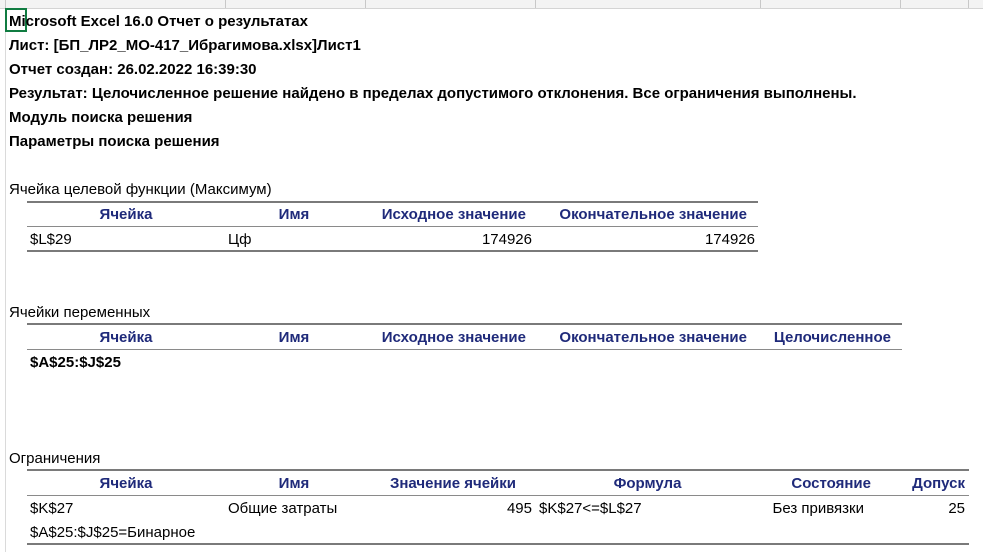  What do you see at coordinates (51, 239) in the screenshot?
I see `objective-cell-ref: $L$29` at bounding box center [51, 239].